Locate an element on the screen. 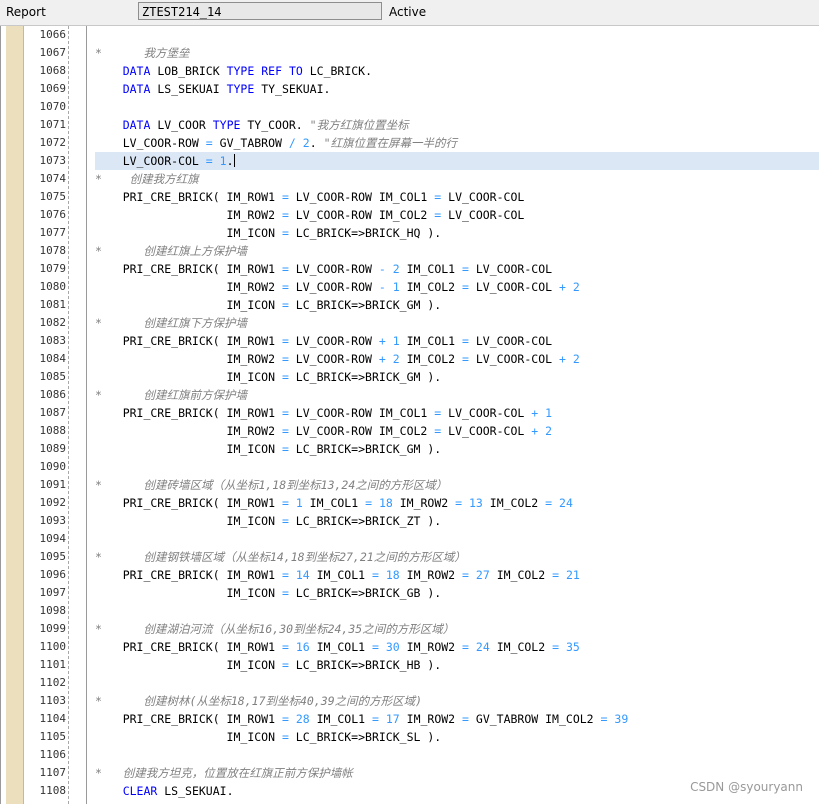 The height and width of the screenshot is (804, 819). line-number: 1095 is located at coordinates (53, 556).